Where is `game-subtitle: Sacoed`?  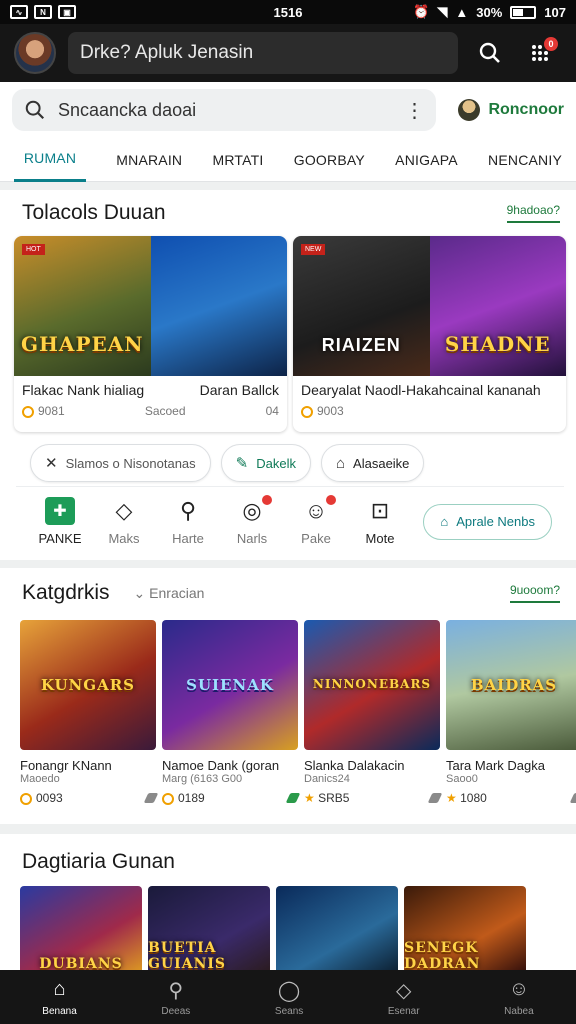 game-subtitle: Sacoed is located at coordinates (165, 411).